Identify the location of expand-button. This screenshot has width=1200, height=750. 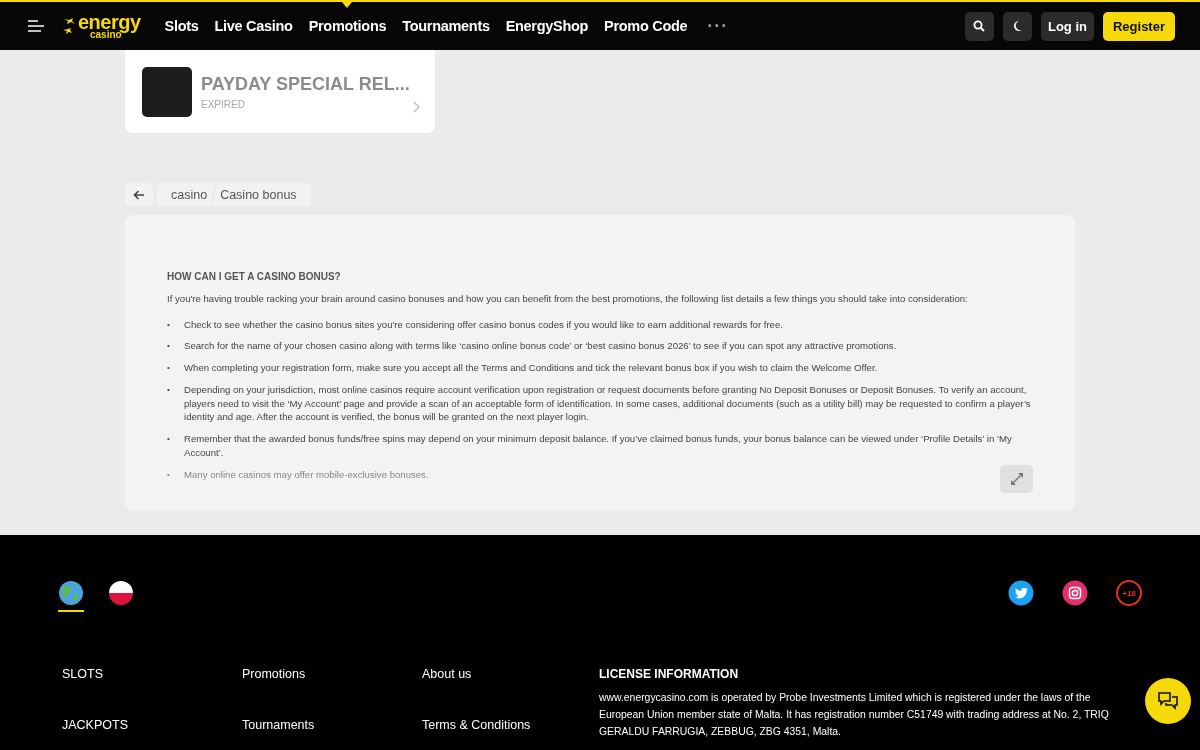
(1016, 479).